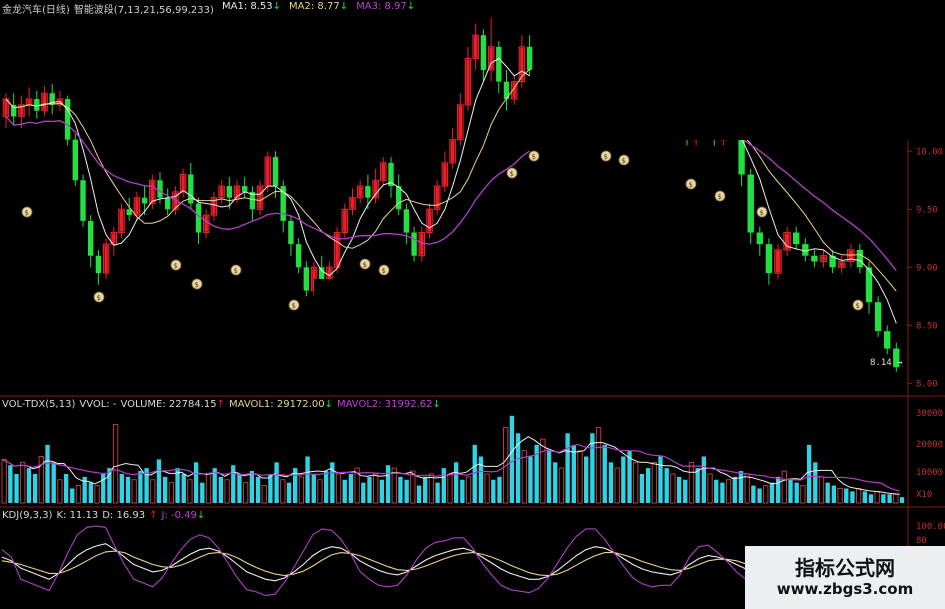  I want to click on kdj-name: KDJ(9,3,3), so click(27, 515).